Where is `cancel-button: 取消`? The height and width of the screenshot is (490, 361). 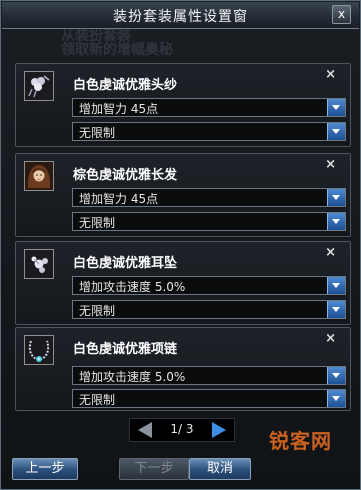
cancel-button: 取消 is located at coordinates (220, 469).